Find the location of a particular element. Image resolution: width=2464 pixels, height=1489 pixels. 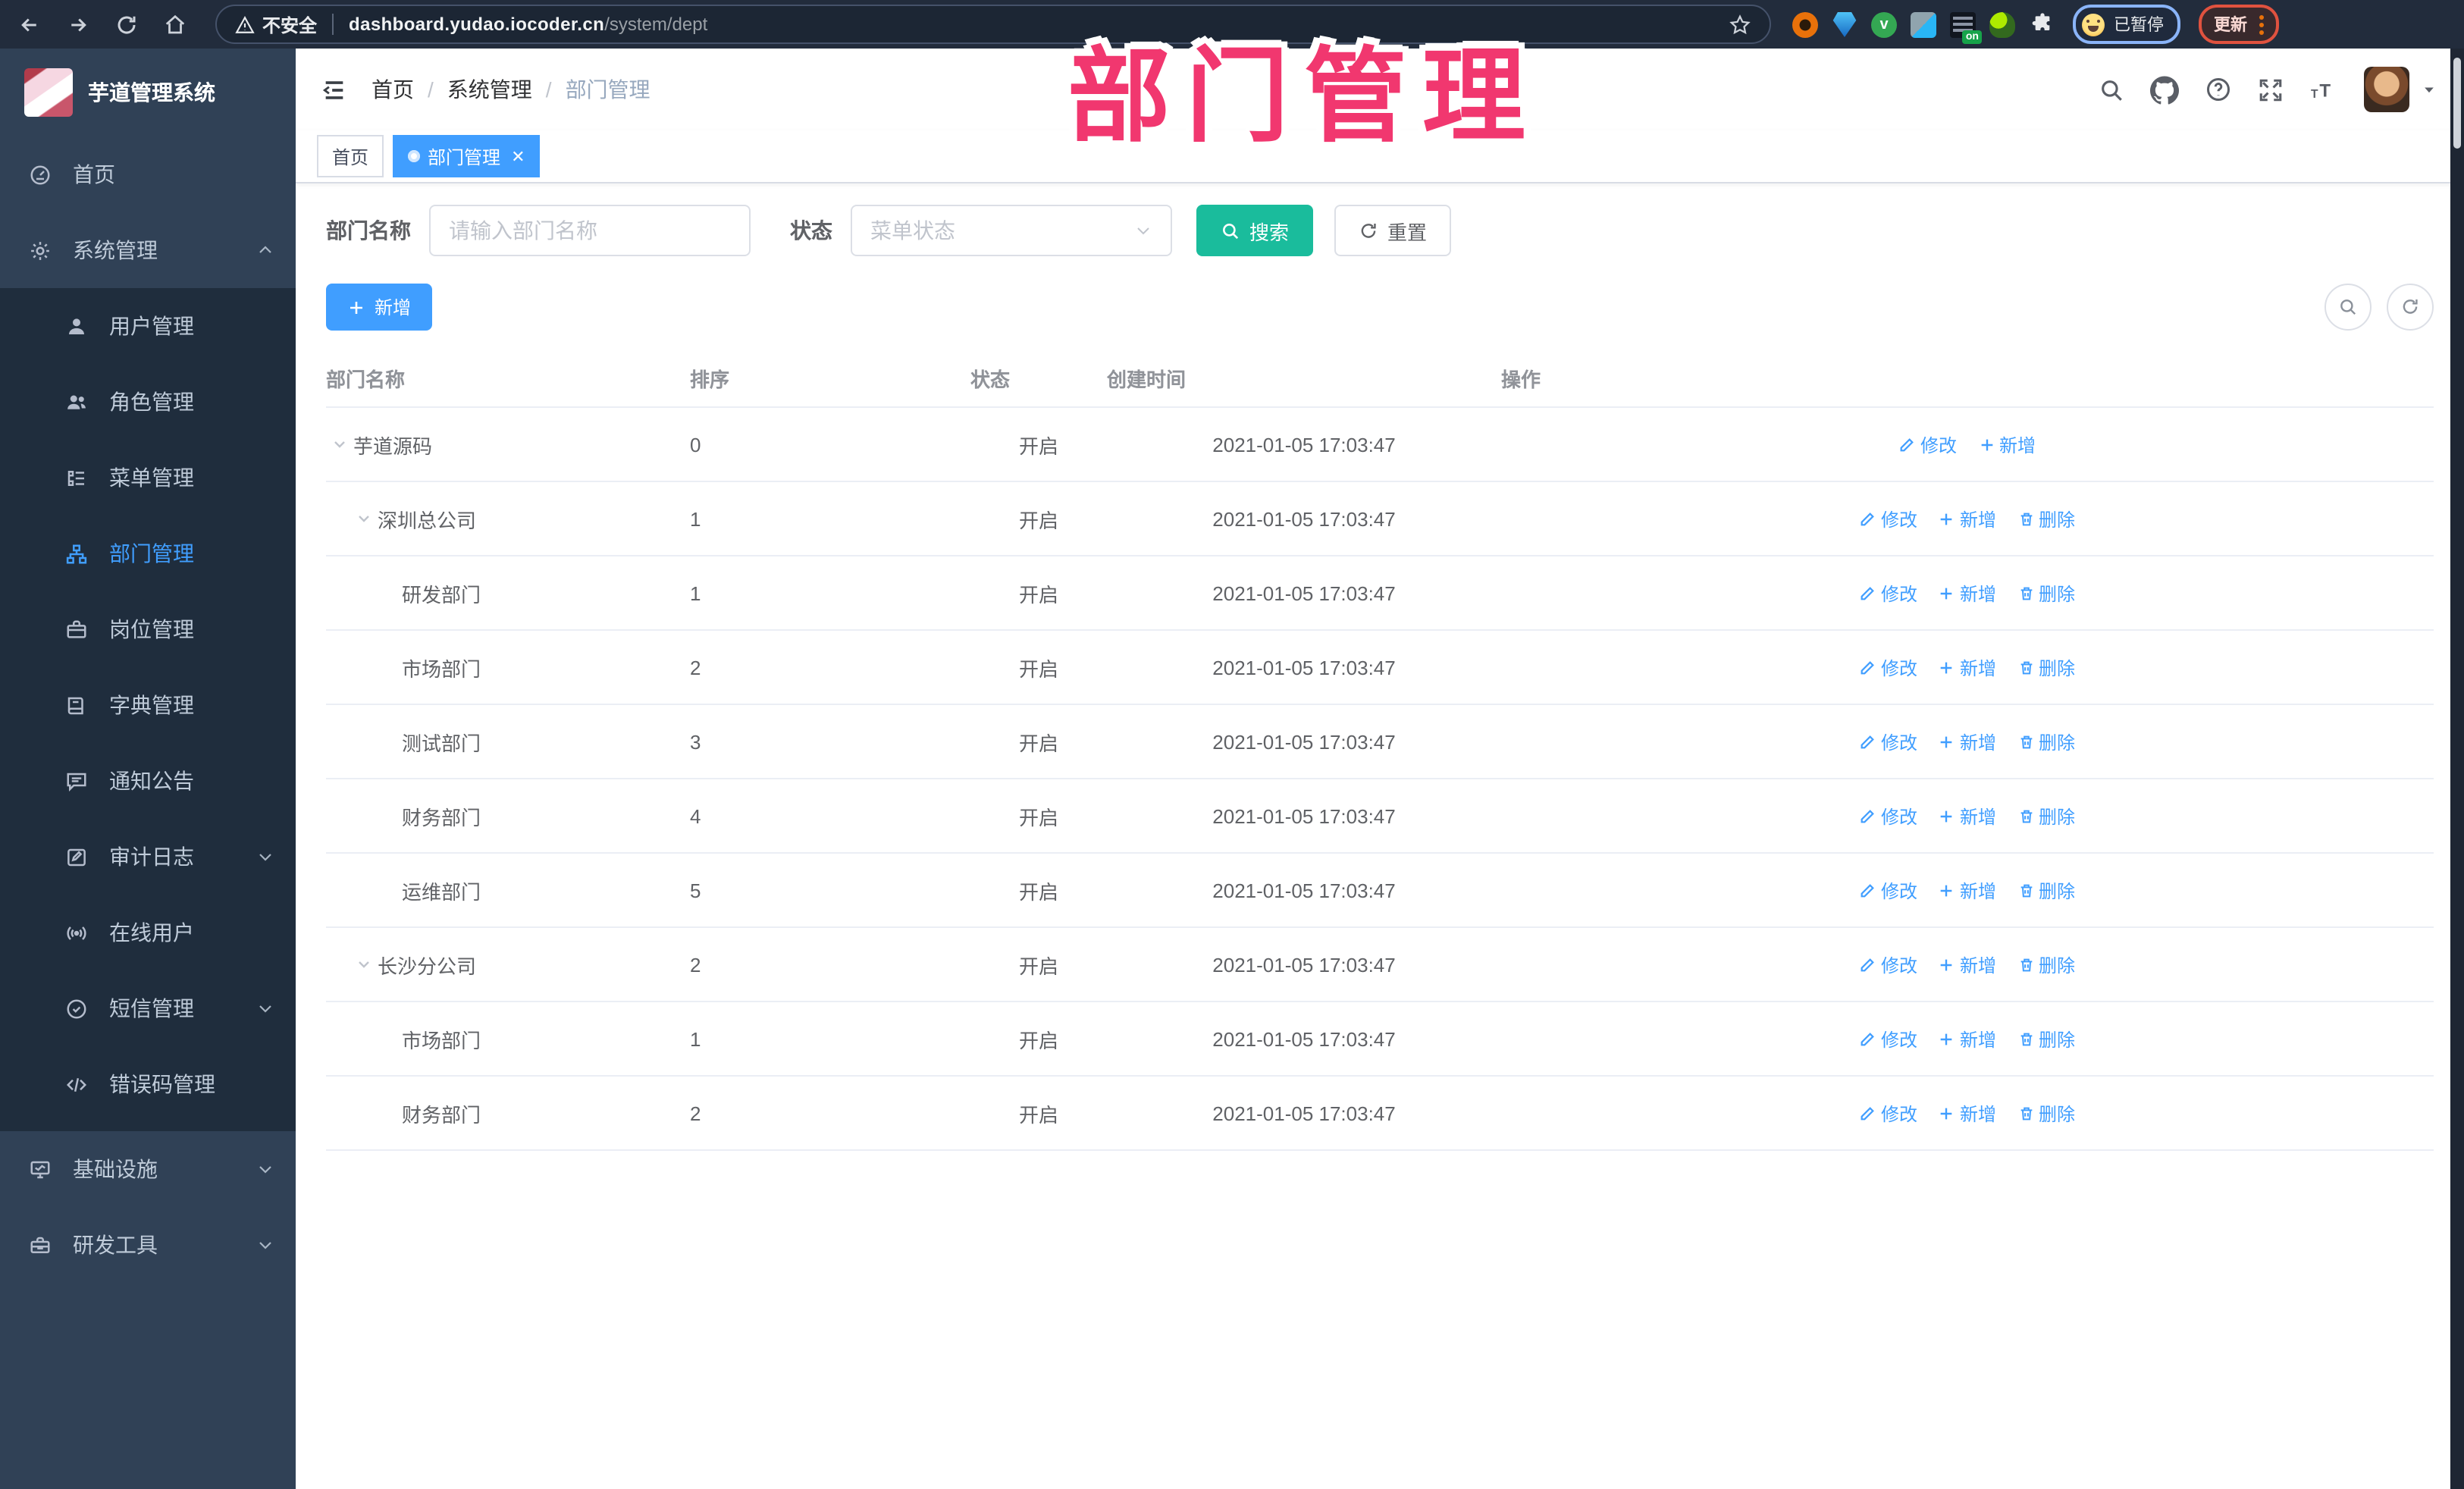

caret-down-icon is located at coordinates (2430, 89).